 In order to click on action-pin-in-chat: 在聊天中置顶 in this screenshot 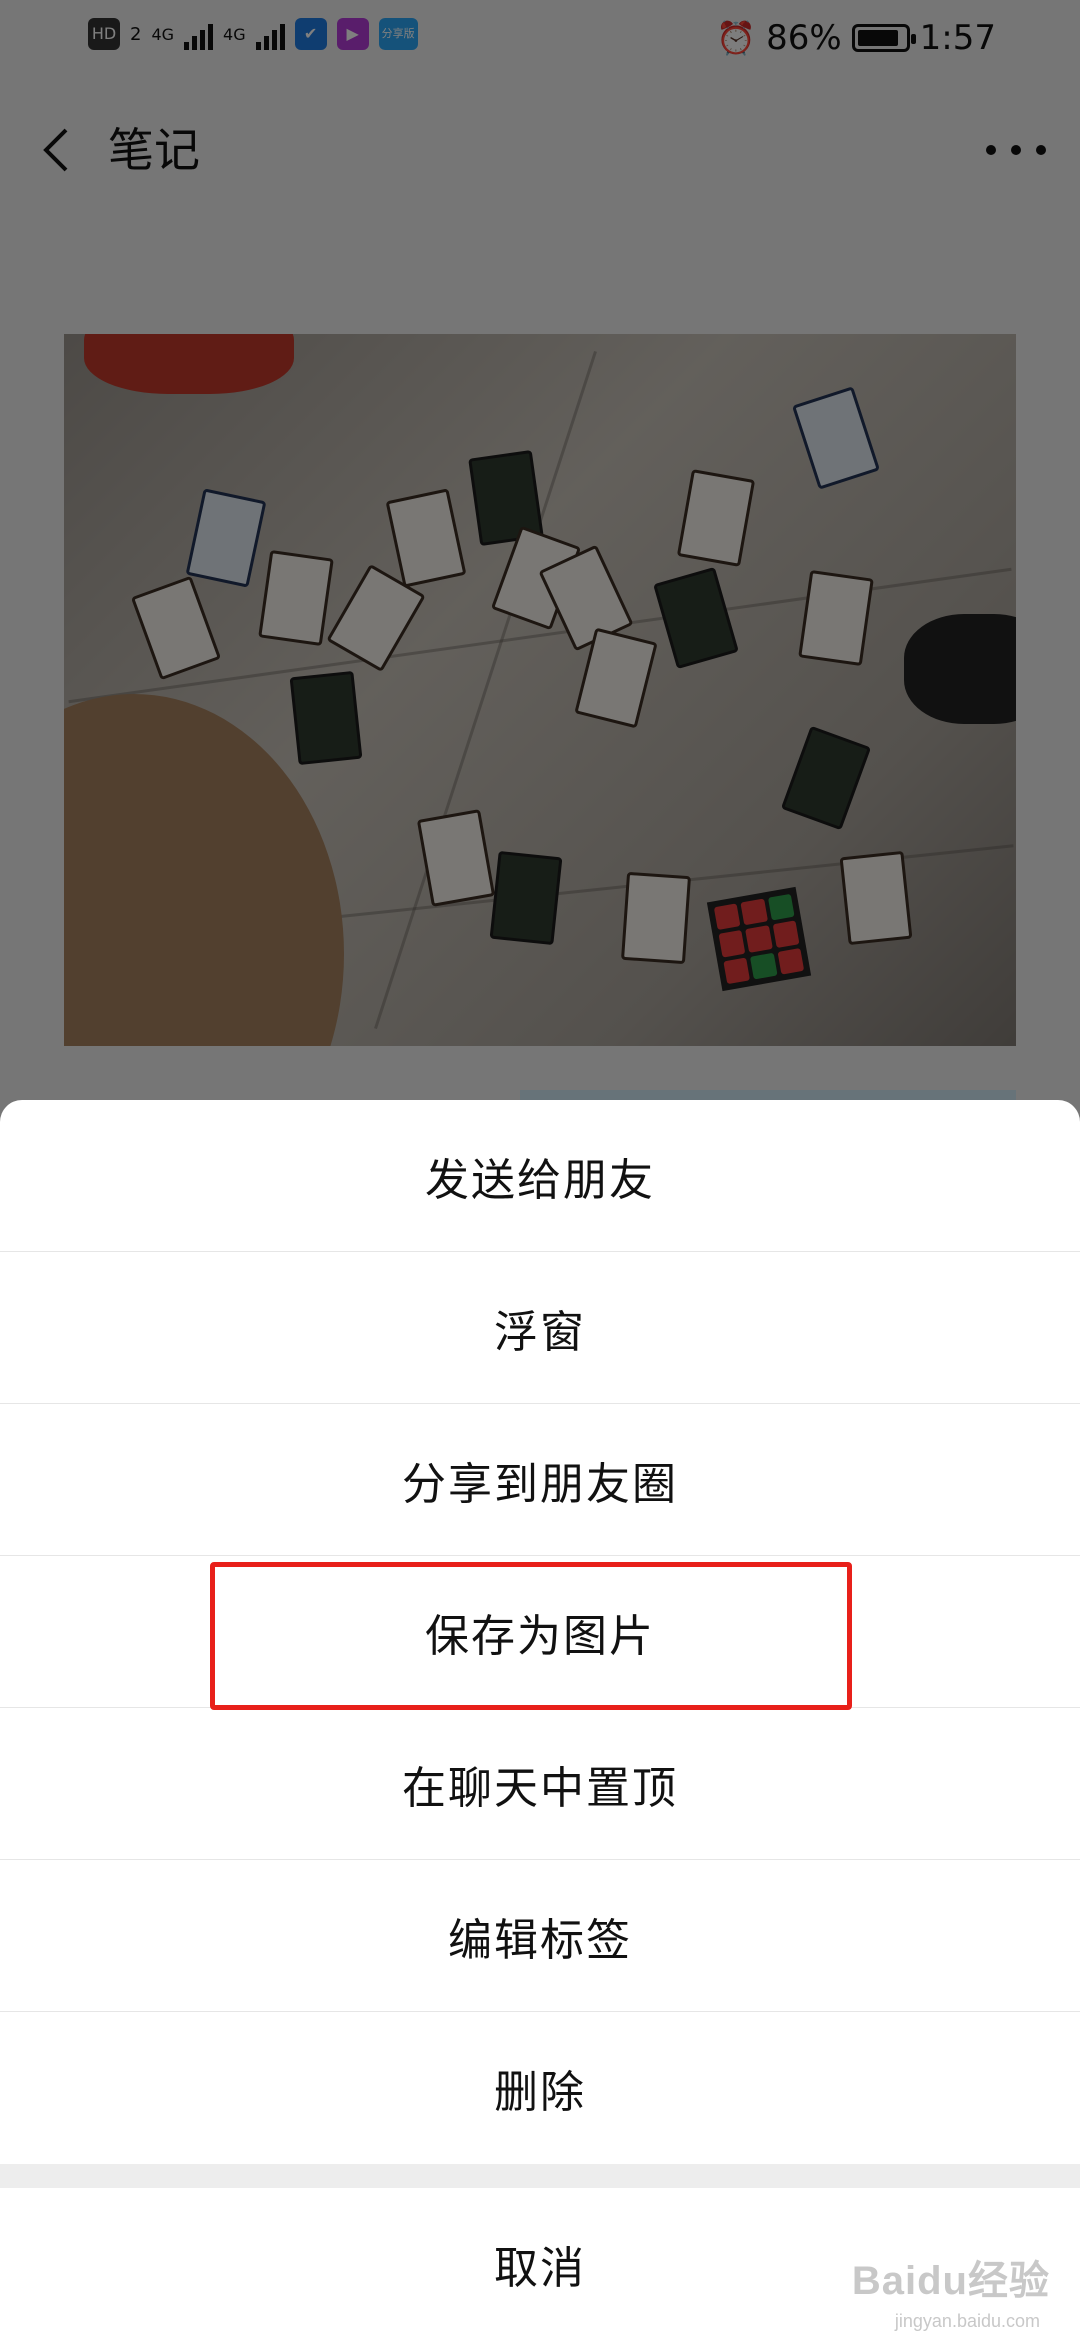, I will do `click(540, 1784)`.